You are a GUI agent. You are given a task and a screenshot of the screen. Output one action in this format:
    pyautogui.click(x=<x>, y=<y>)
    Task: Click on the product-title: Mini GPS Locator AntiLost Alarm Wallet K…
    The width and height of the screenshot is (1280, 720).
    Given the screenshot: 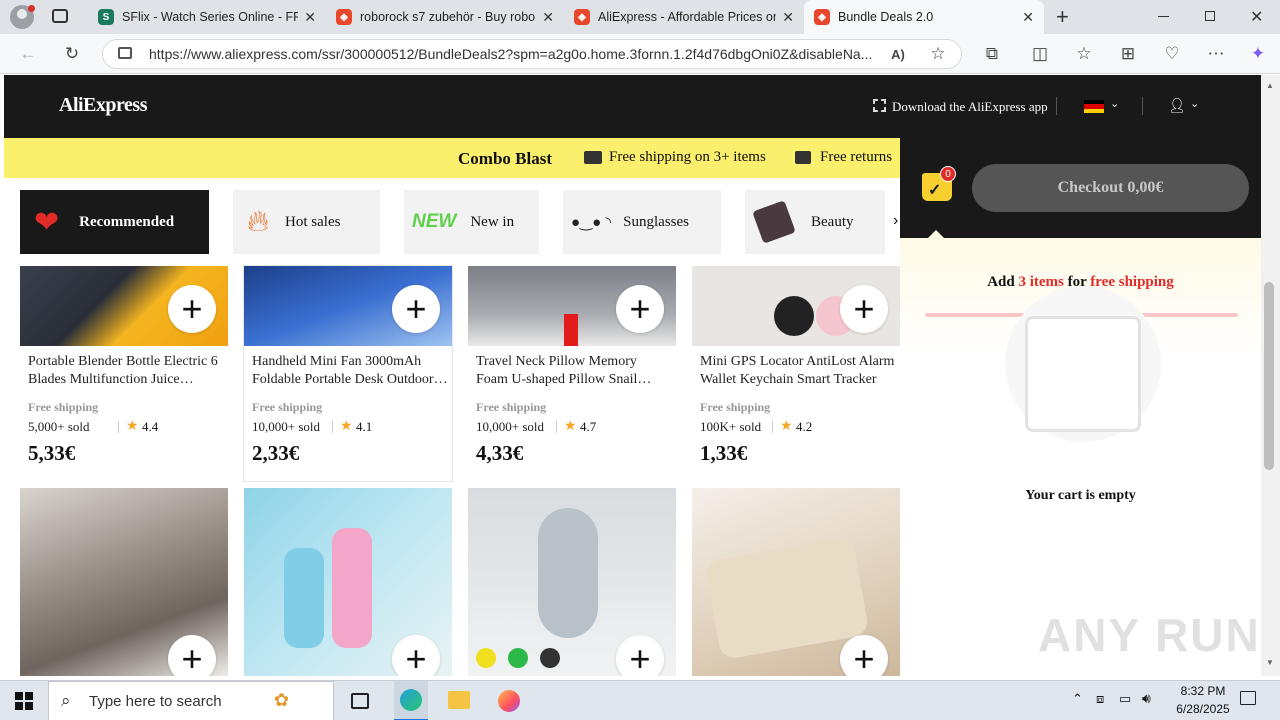 What is the action you would take?
    pyautogui.click(x=798, y=371)
    